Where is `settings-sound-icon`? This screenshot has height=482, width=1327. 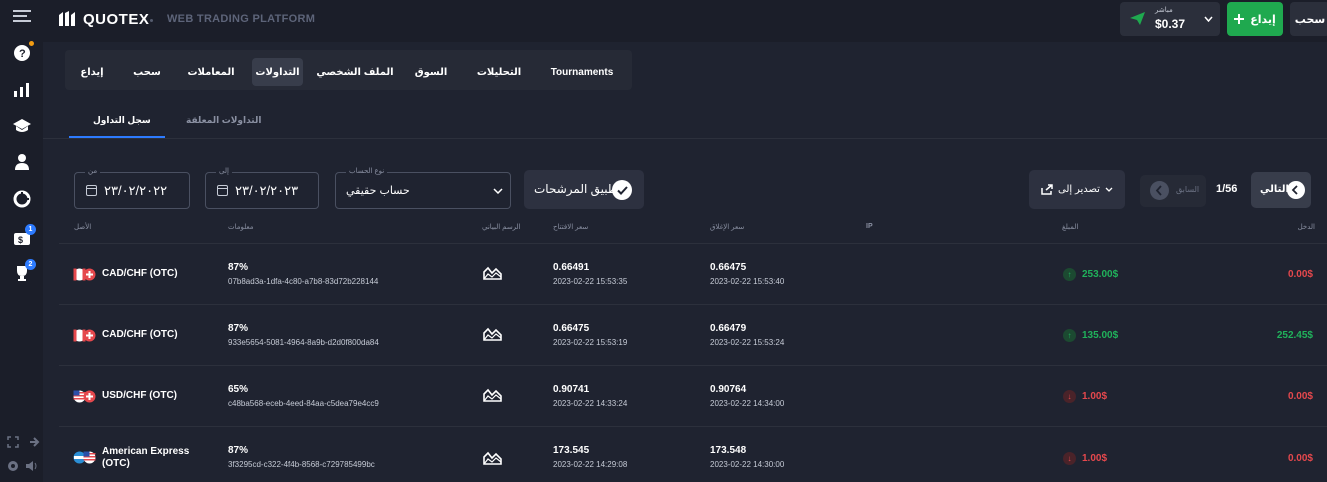
settings-sound-icon is located at coordinates (24, 466).